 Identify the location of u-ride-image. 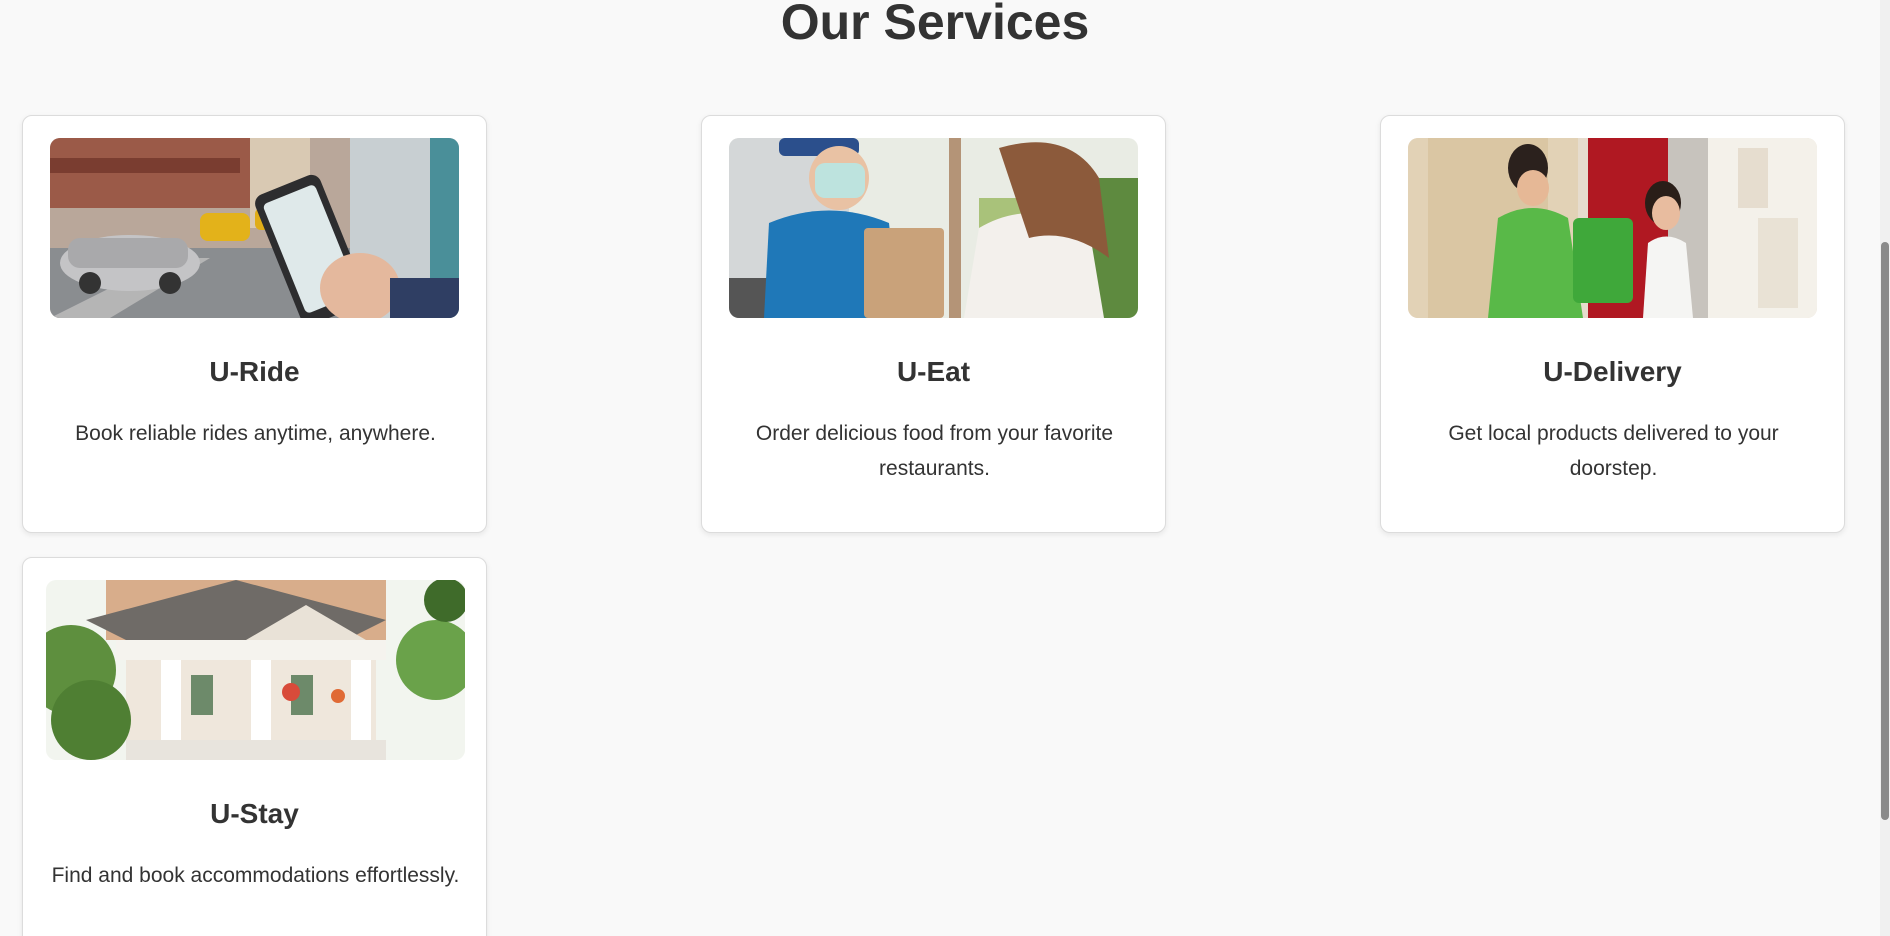
(254, 228).